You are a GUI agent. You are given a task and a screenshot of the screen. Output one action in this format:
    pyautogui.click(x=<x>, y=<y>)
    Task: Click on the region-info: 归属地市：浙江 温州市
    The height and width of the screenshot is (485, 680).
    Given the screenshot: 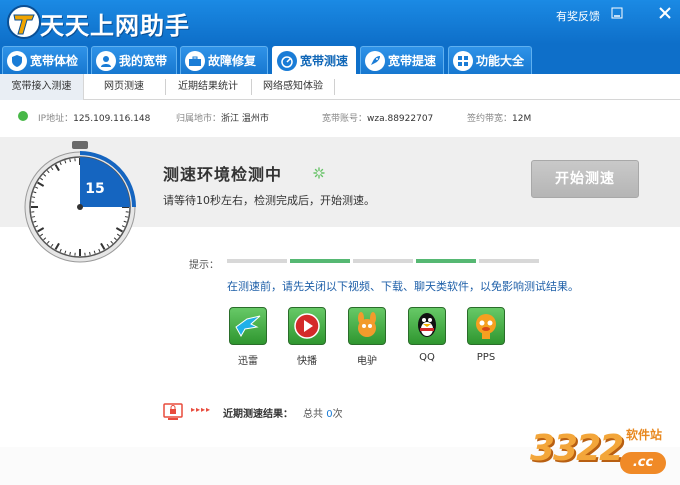 What is the action you would take?
    pyautogui.click(x=222, y=117)
    